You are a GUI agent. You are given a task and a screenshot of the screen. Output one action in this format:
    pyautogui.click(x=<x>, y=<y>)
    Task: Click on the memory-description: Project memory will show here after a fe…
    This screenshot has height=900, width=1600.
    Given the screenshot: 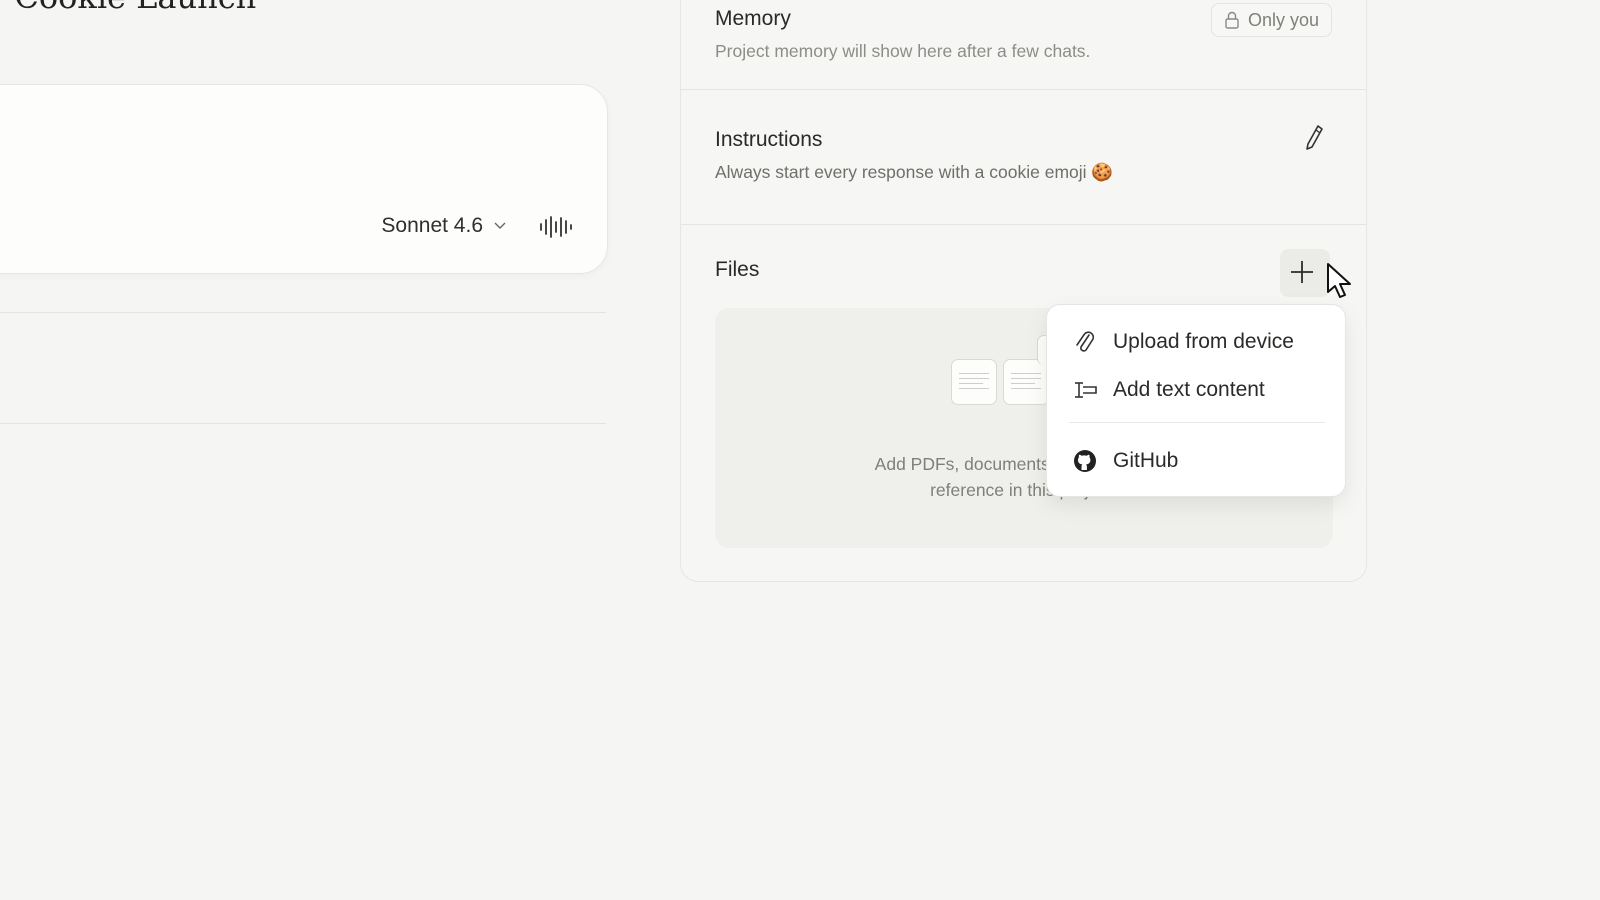 What is the action you would take?
    pyautogui.click(x=903, y=51)
    